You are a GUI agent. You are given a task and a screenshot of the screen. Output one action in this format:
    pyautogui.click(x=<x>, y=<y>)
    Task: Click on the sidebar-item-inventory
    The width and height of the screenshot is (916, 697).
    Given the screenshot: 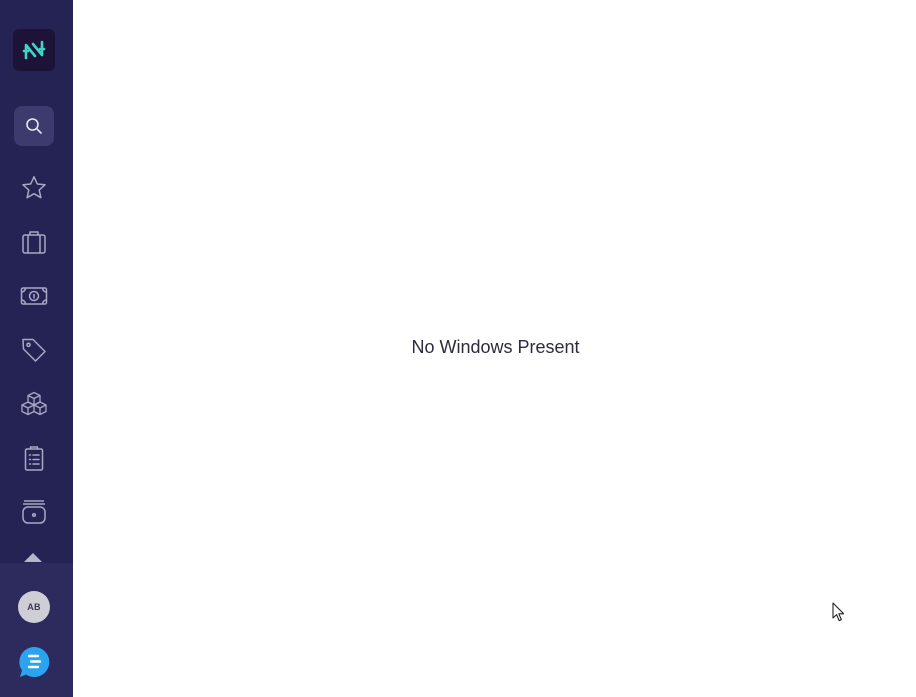 What is the action you would take?
    pyautogui.click(x=34, y=404)
    